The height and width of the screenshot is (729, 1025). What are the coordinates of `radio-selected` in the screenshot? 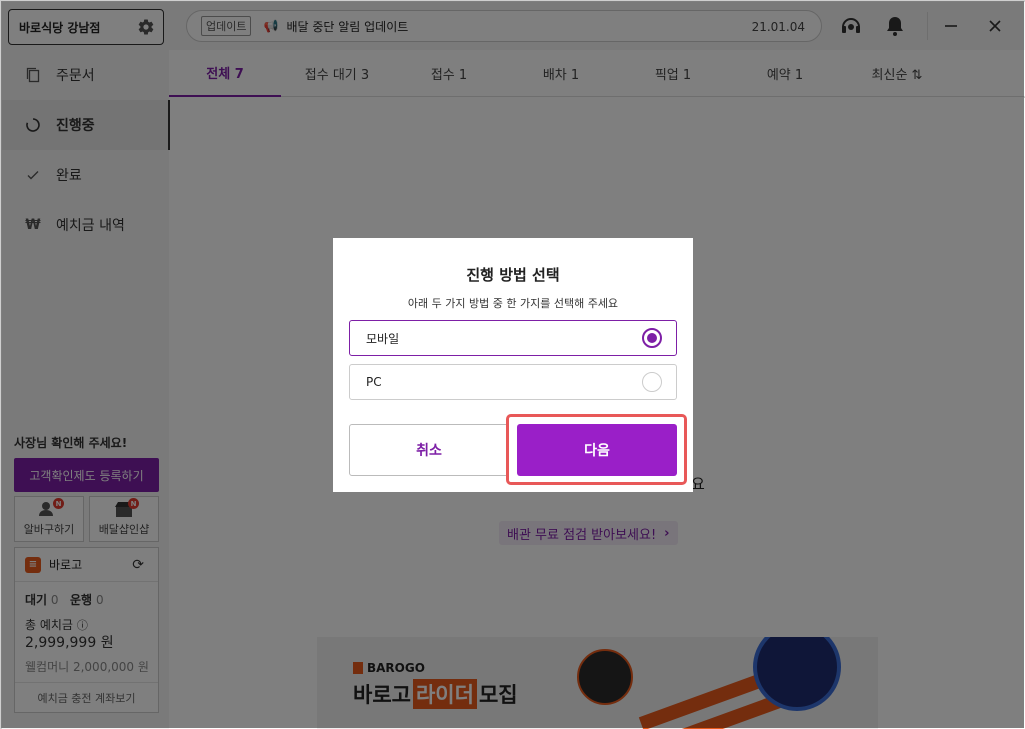 It's located at (652, 338).